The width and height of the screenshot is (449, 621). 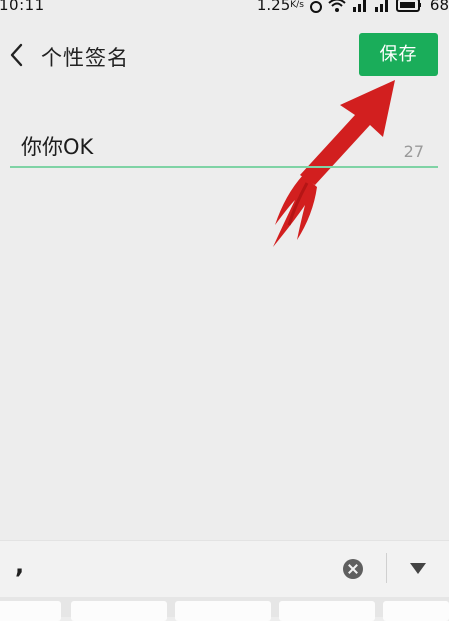 I want to click on remaining-char-count: 27, so click(x=413, y=151).